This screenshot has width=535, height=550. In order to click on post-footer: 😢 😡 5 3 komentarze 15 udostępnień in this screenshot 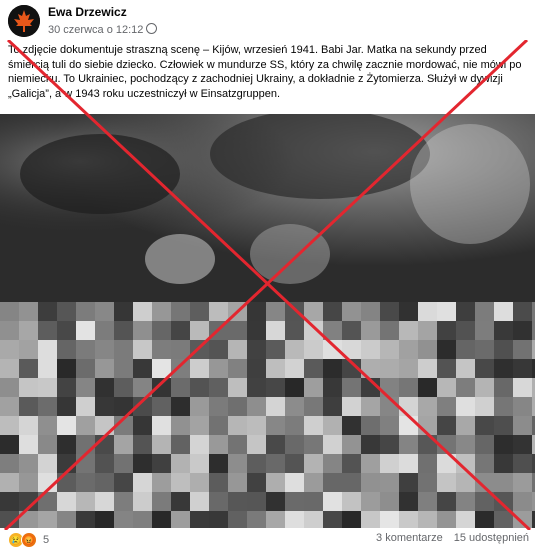, I will do `click(267, 539)`.